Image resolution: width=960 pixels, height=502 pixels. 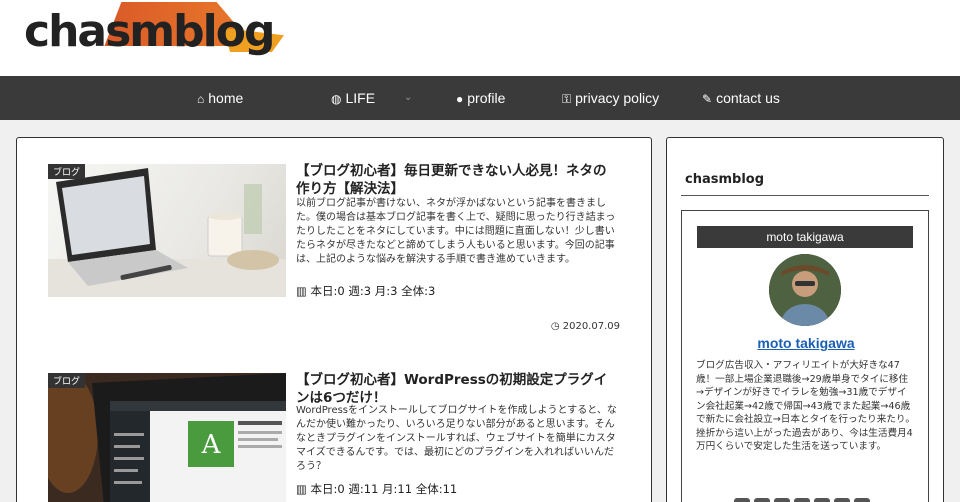 I want to click on date-text: 2020.07.09, so click(x=591, y=326).